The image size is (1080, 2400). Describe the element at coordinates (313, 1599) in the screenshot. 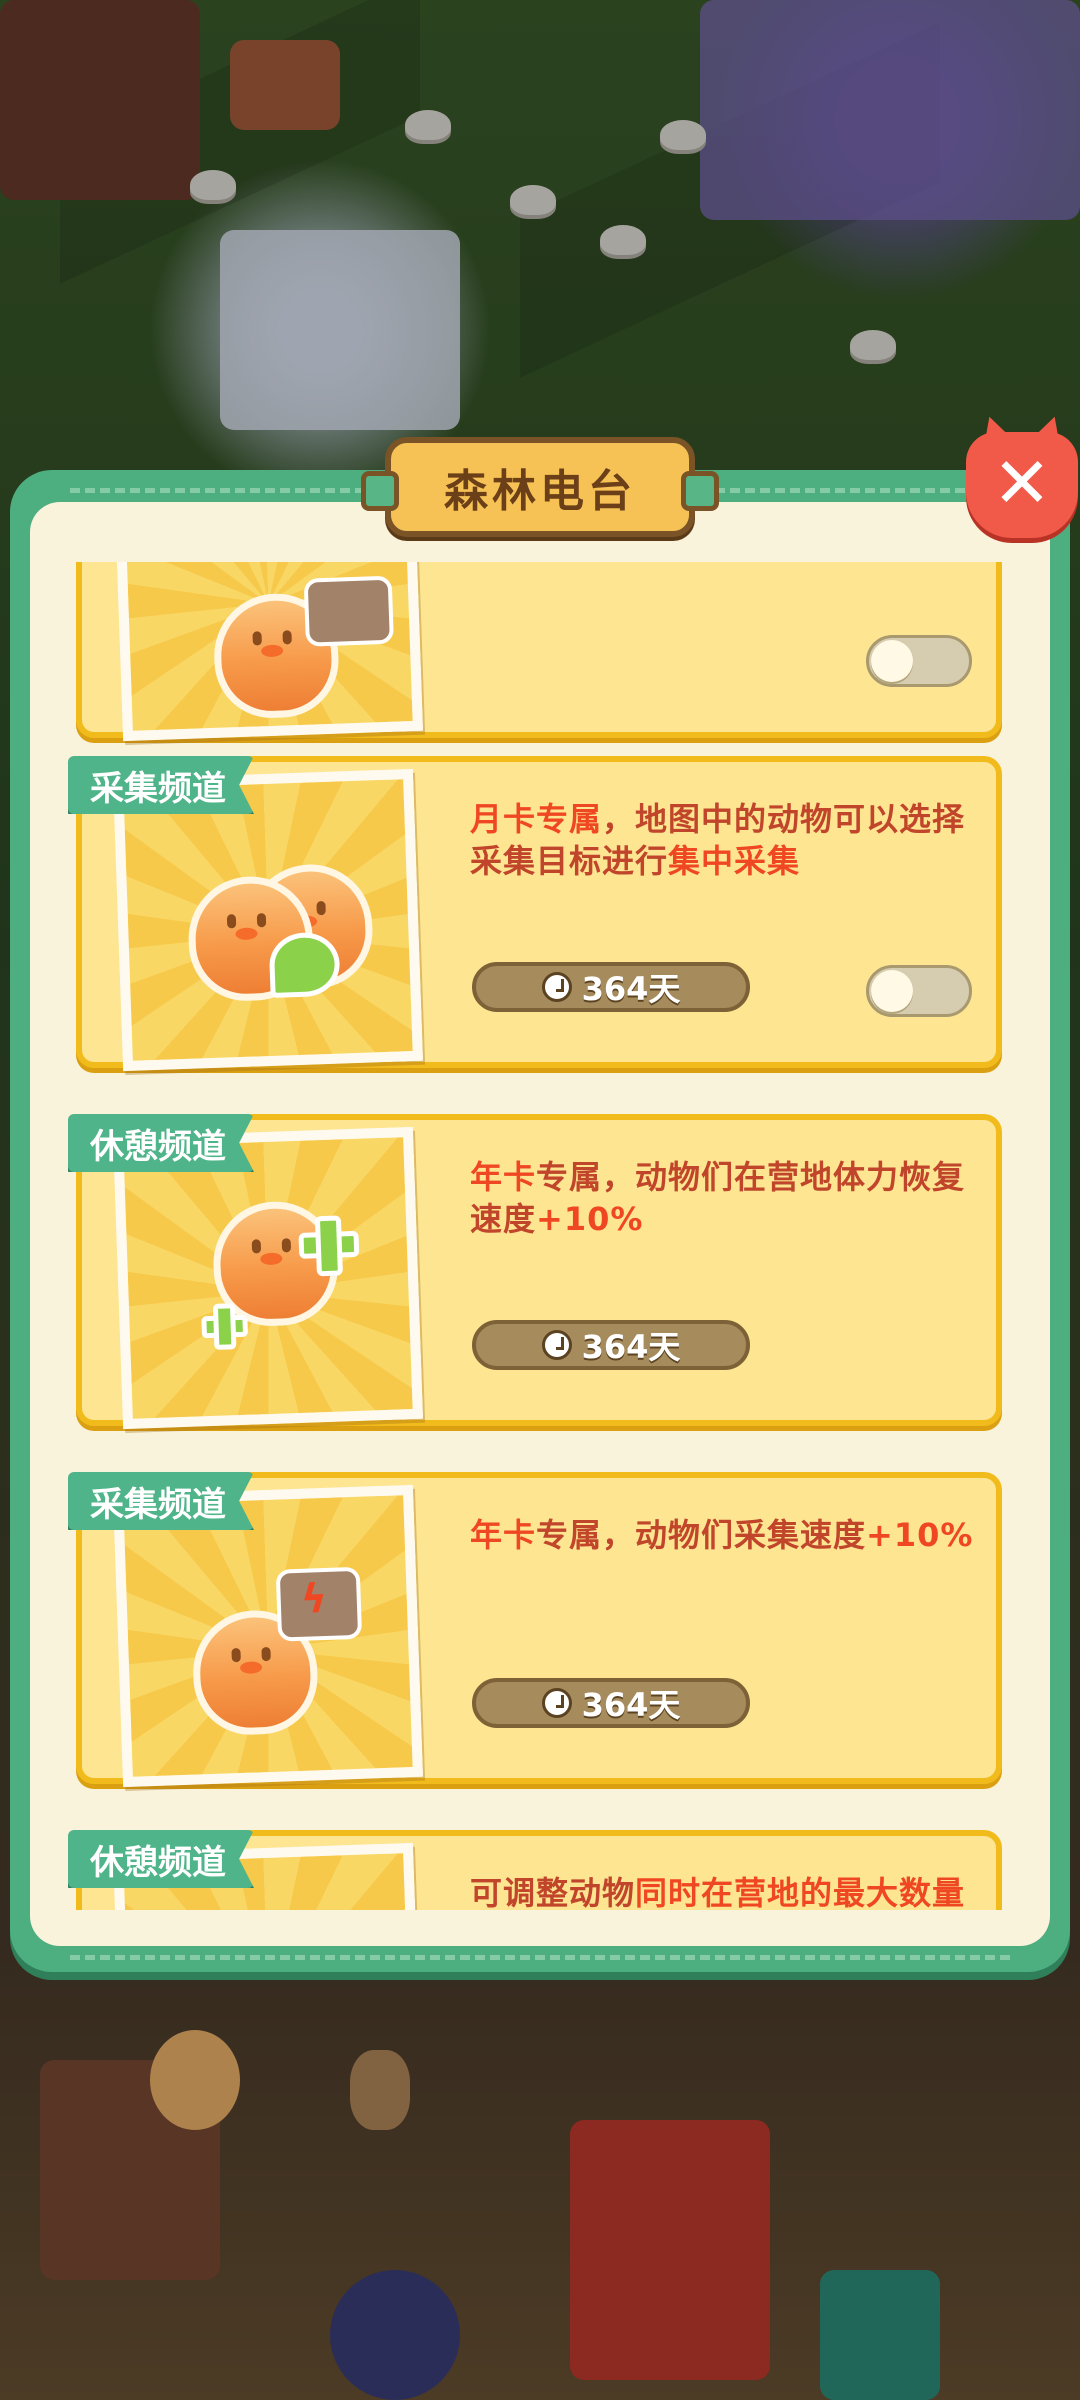

I see `lightning-icon: ϟ` at that location.